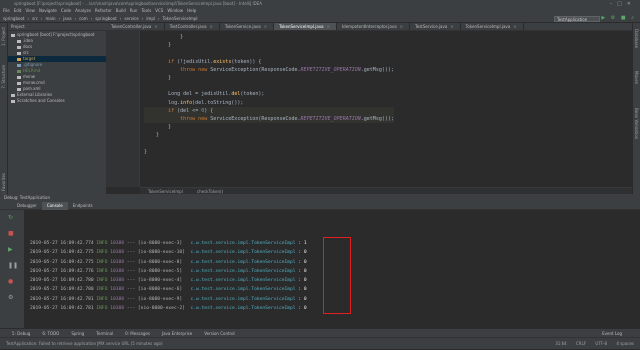  I want to click on editor-tab-label: IdempotentInterceptor.java, so click(369, 26).